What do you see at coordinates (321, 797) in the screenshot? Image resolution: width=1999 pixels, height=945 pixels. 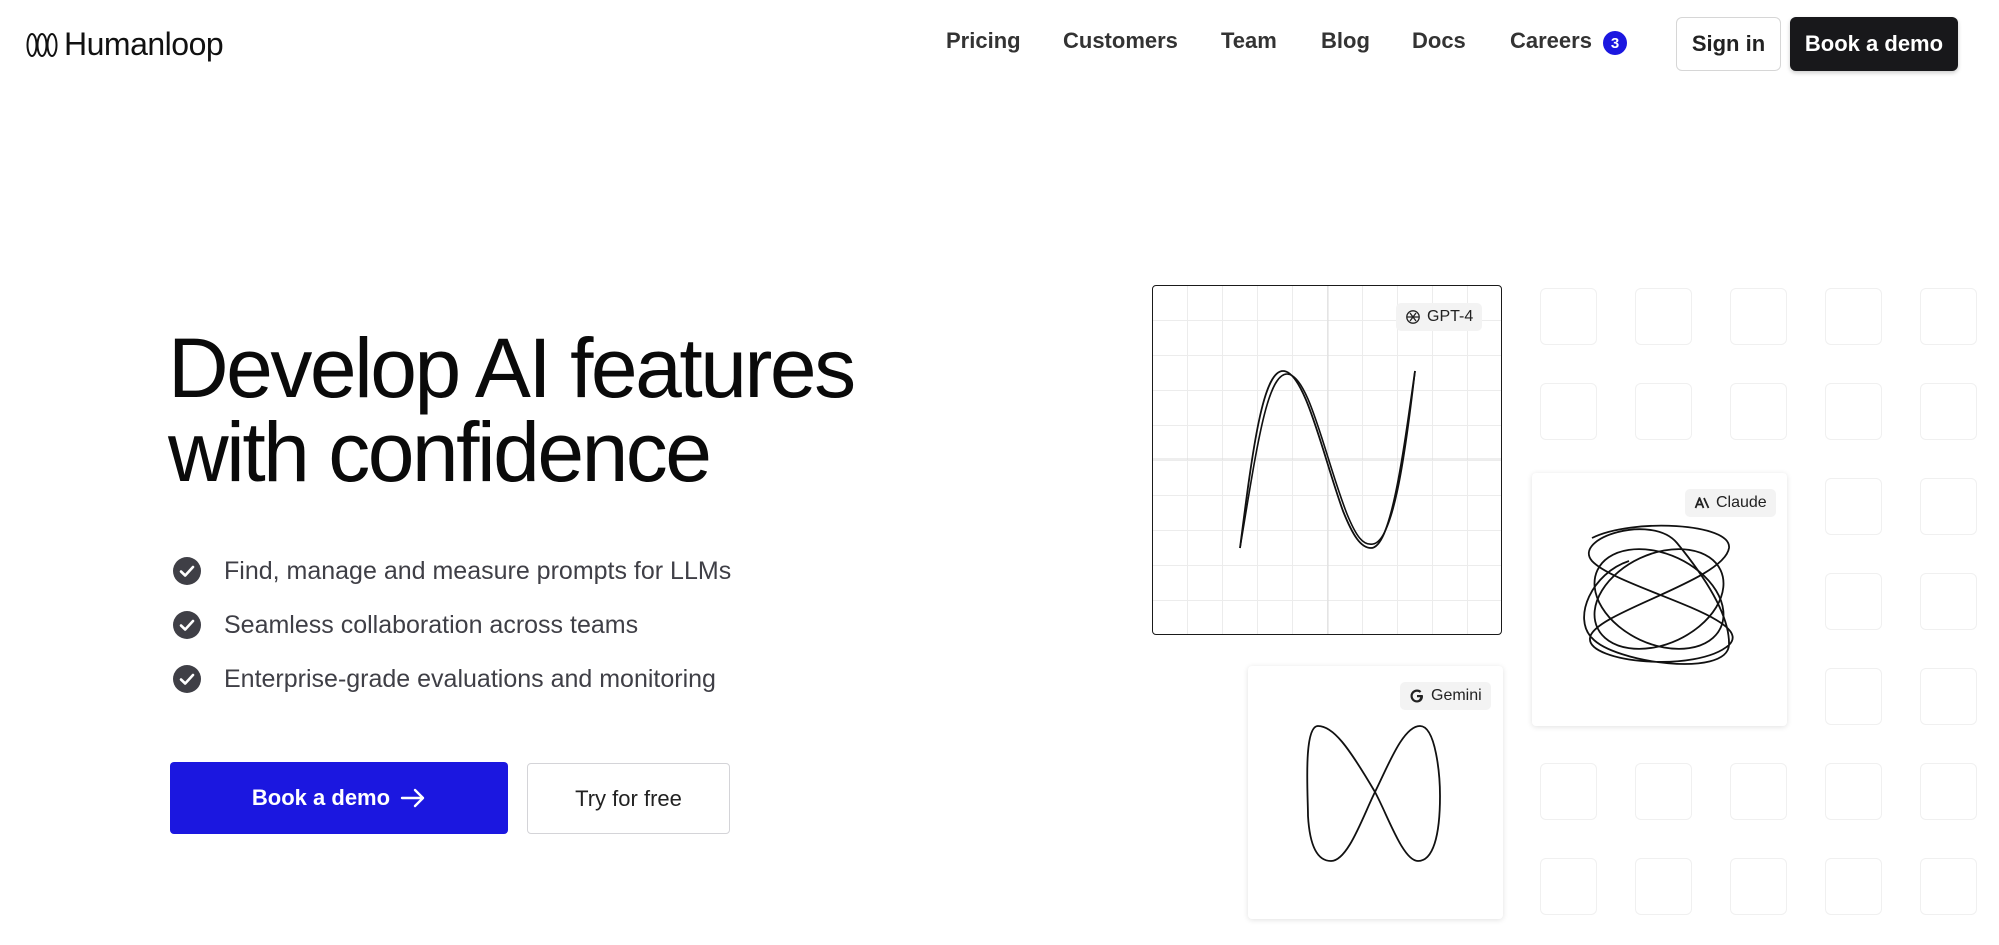 I see `book-demo-label: Book a demo` at bounding box center [321, 797].